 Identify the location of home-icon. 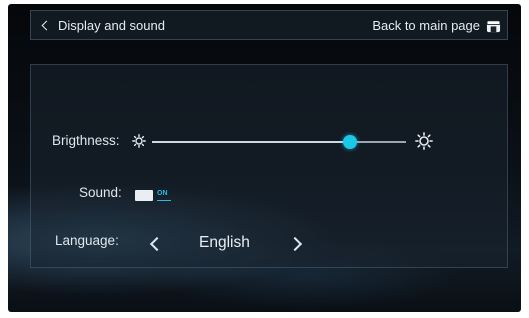
(493, 25).